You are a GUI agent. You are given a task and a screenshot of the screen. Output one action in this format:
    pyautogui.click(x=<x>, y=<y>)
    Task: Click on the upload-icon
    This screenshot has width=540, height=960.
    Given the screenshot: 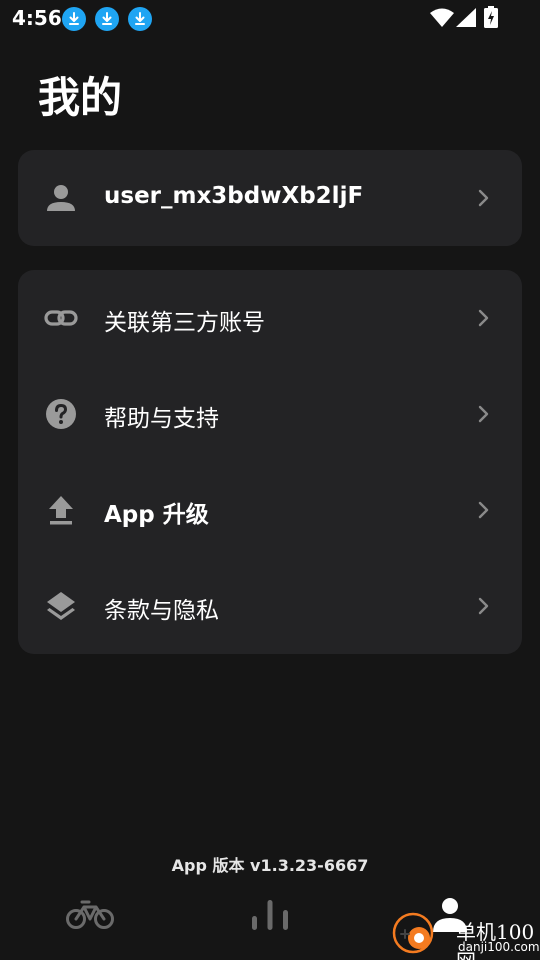 What is the action you would take?
    pyautogui.click(x=61, y=510)
    